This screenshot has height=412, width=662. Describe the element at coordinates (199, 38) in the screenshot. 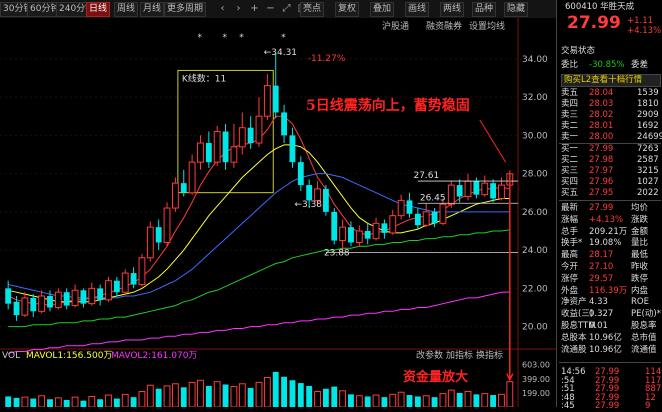

I see `event-marker-icon: *` at that location.